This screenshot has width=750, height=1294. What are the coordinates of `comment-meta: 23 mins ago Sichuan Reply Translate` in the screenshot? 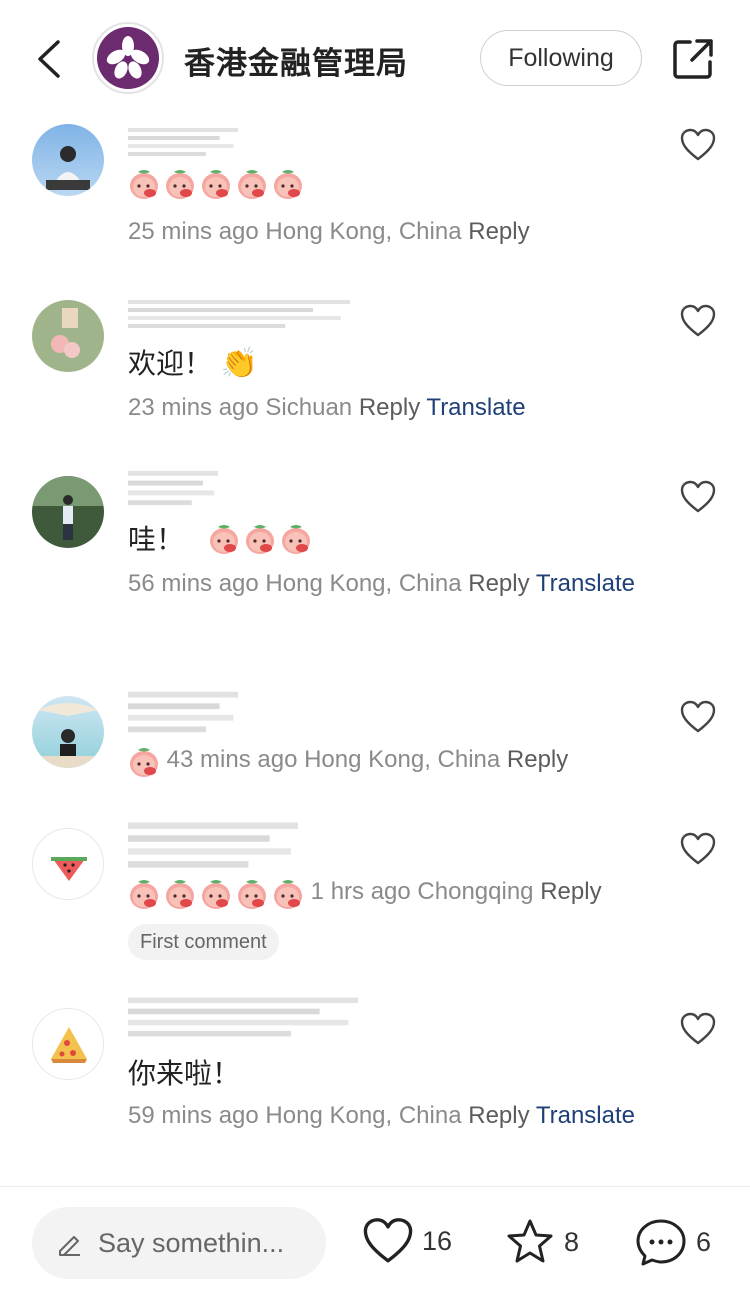 It's located at (383, 408).